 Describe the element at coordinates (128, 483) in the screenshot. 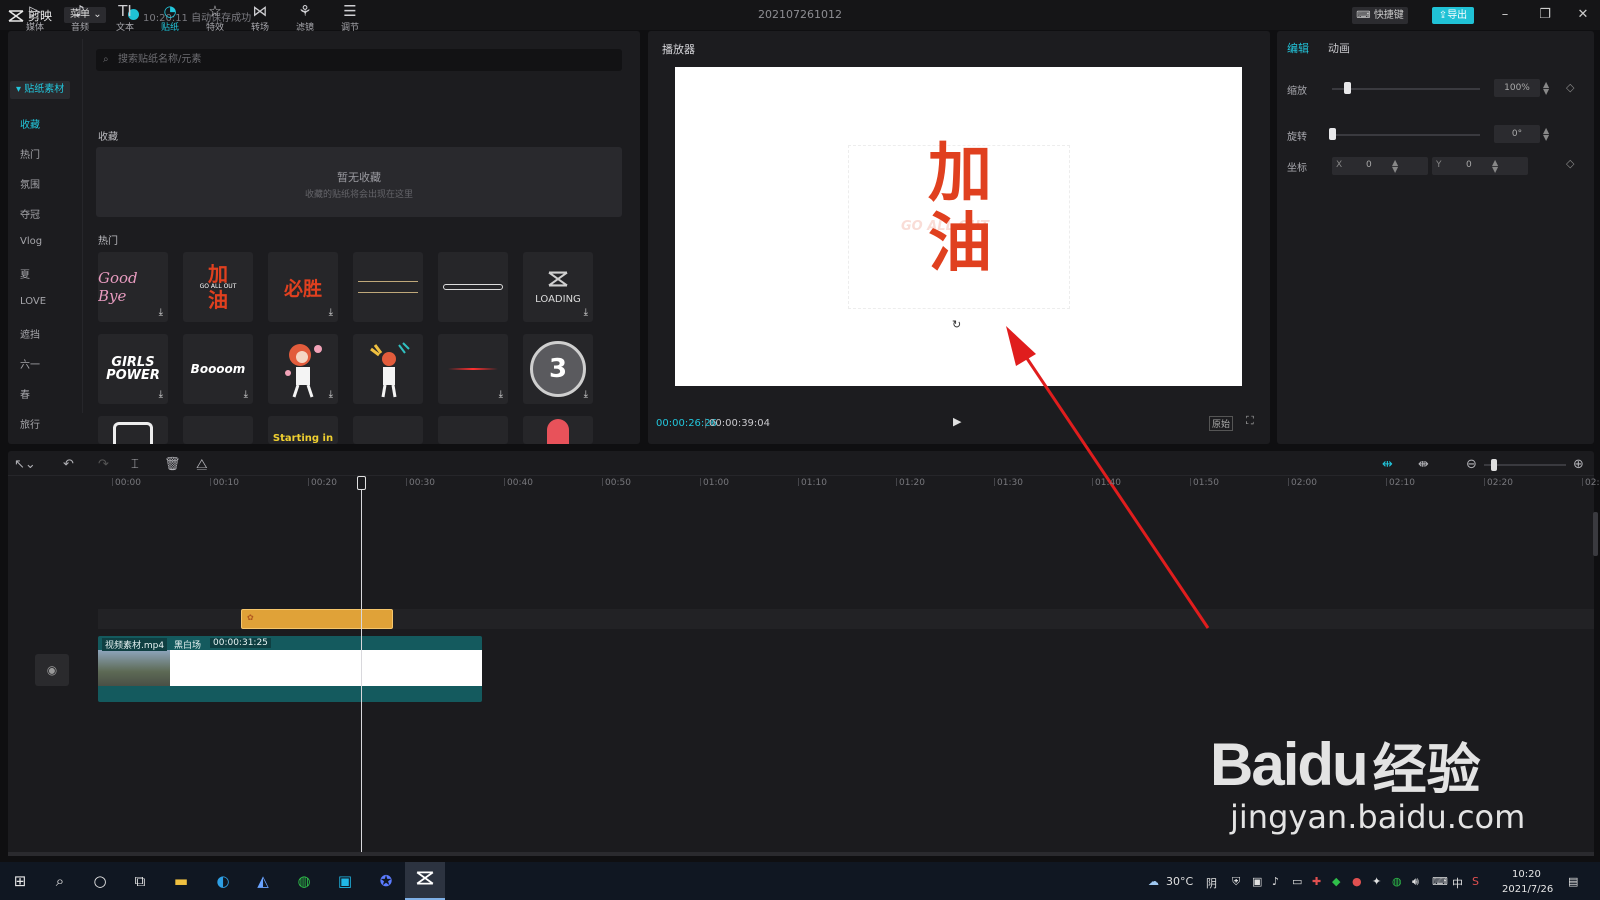

I see `ruler-tick-label: 00:00` at that location.